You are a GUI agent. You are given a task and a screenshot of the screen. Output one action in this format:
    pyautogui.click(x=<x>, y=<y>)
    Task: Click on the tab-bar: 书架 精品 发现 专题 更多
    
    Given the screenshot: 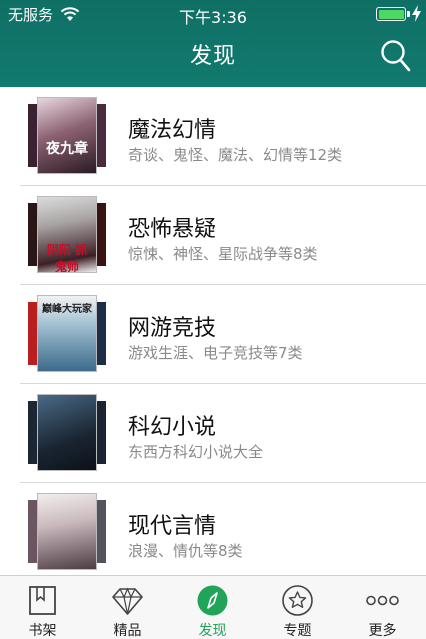 What is the action you would take?
    pyautogui.click(x=213, y=607)
    